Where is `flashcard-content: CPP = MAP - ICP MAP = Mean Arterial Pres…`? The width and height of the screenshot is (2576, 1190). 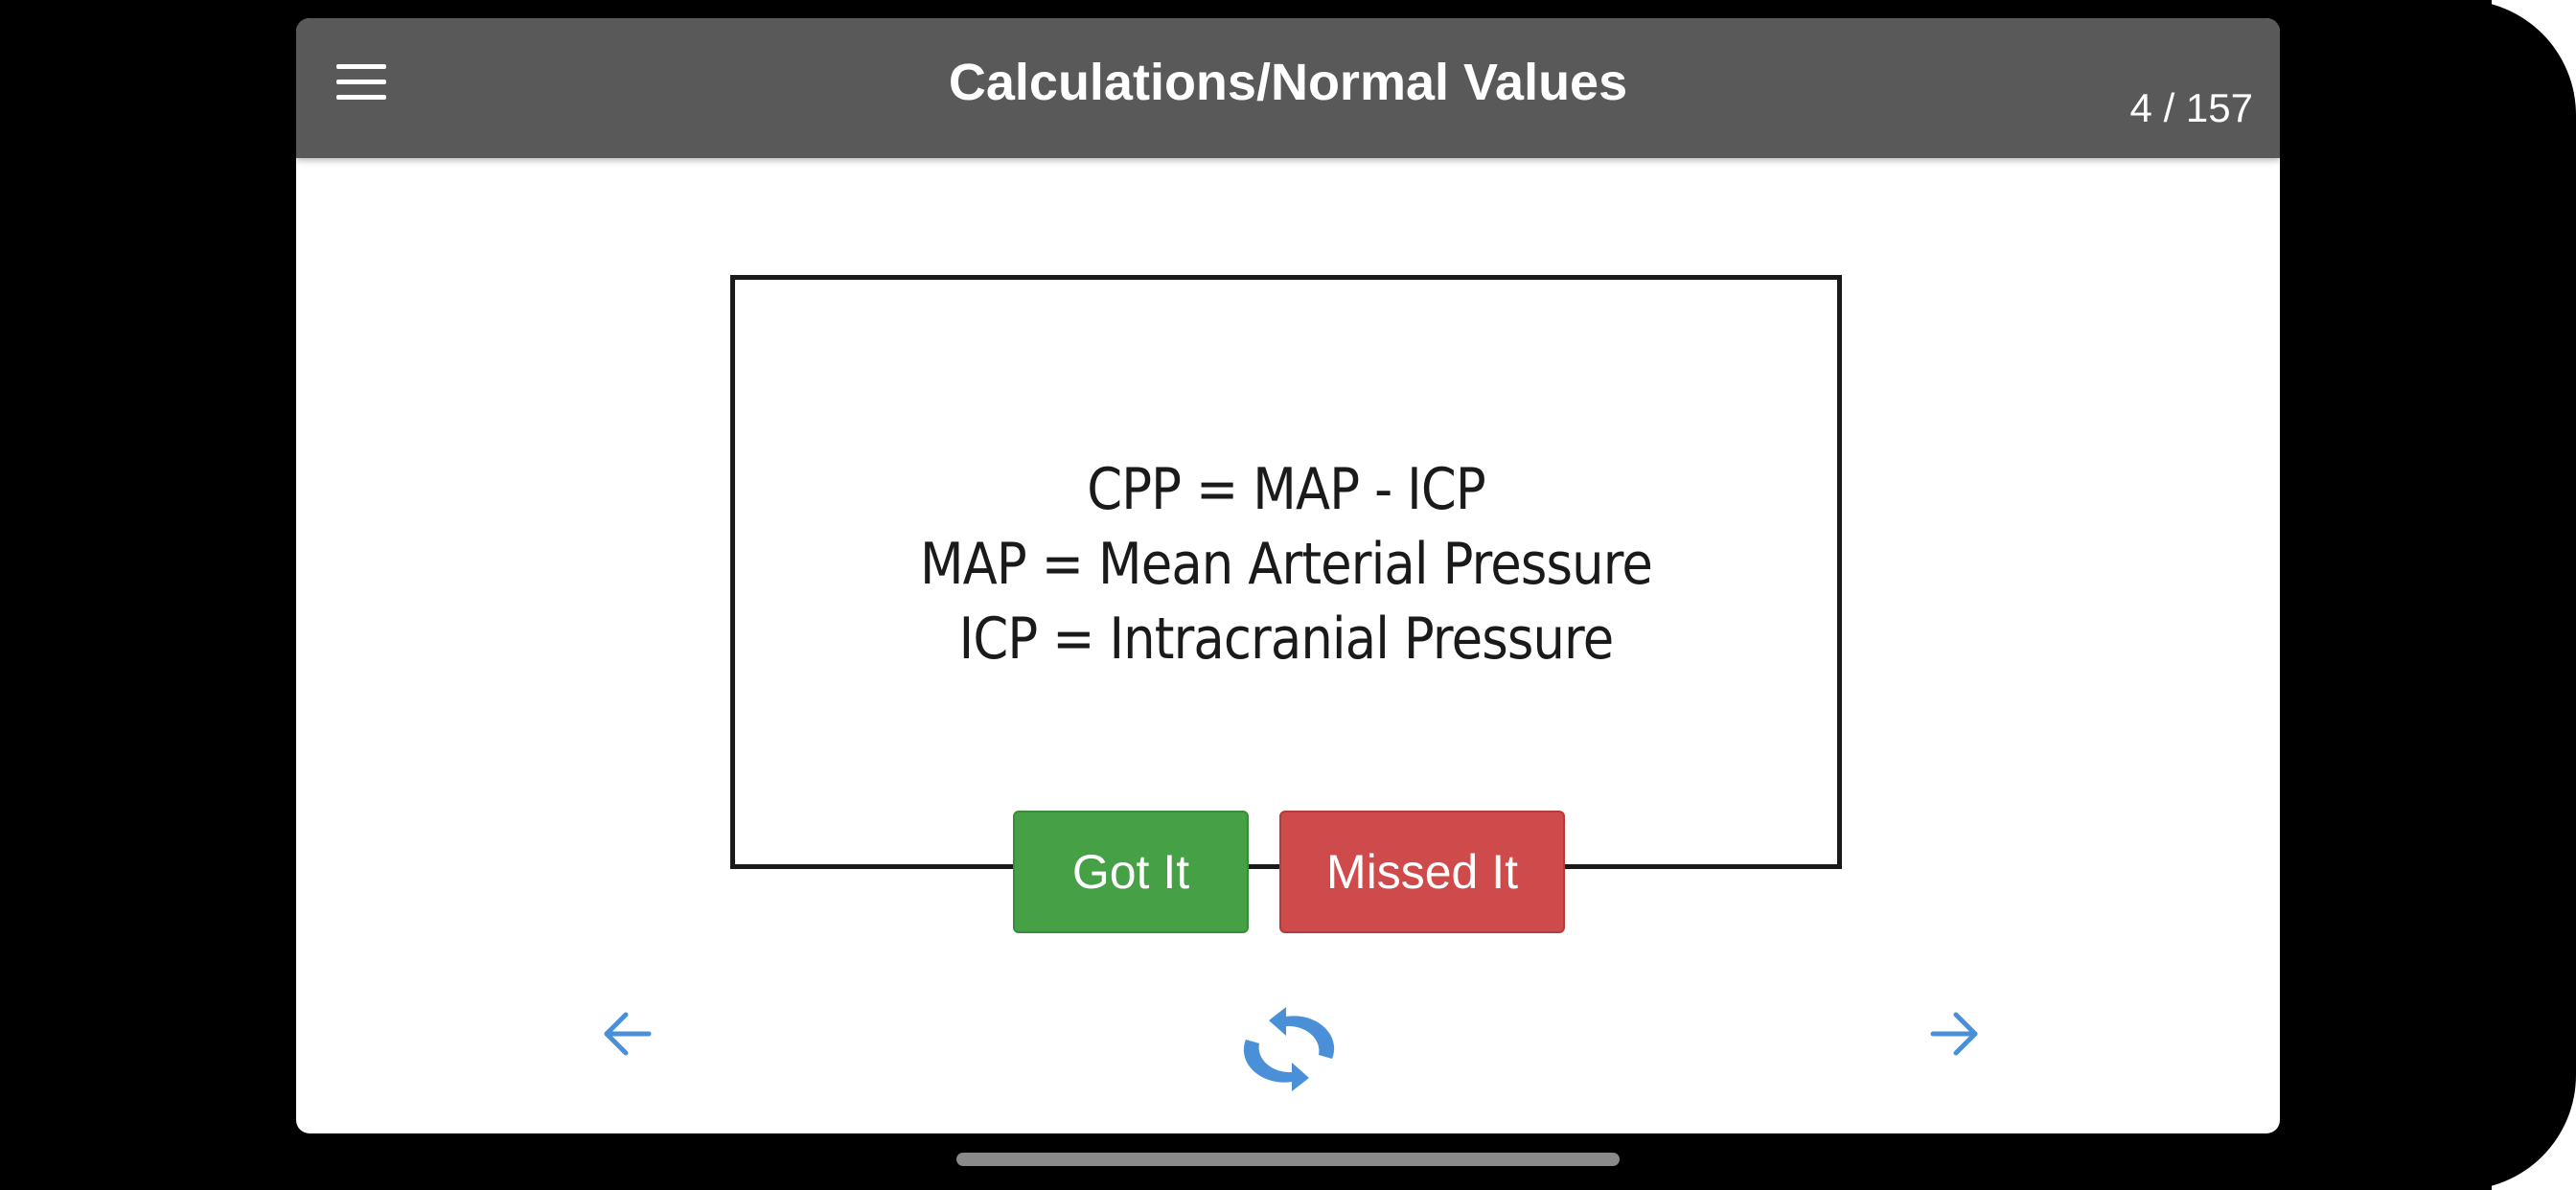 flashcard-content: CPP = MAP - ICP MAP = Mean Arterial Pres… is located at coordinates (1286, 564).